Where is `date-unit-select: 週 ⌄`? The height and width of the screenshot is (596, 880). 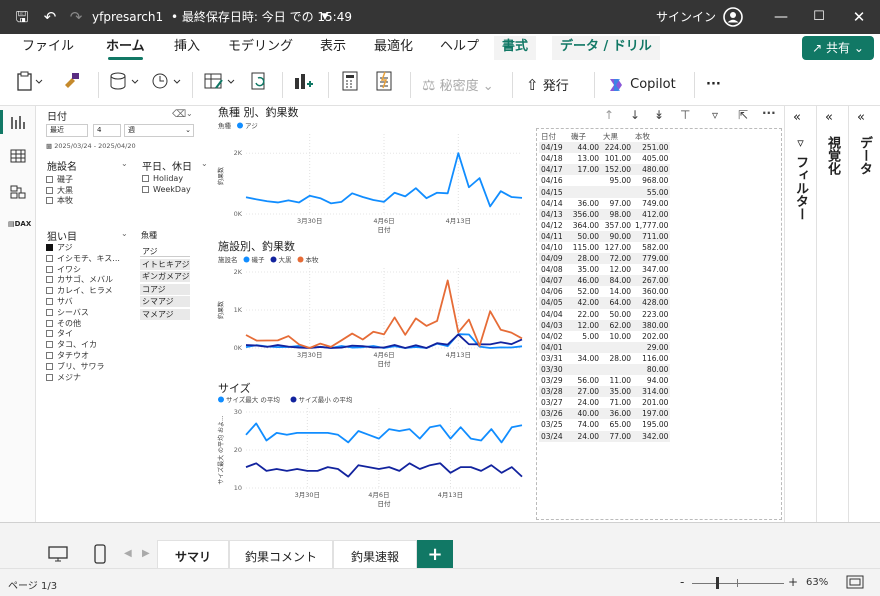
date-unit-select: 週 ⌄ is located at coordinates (159, 130).